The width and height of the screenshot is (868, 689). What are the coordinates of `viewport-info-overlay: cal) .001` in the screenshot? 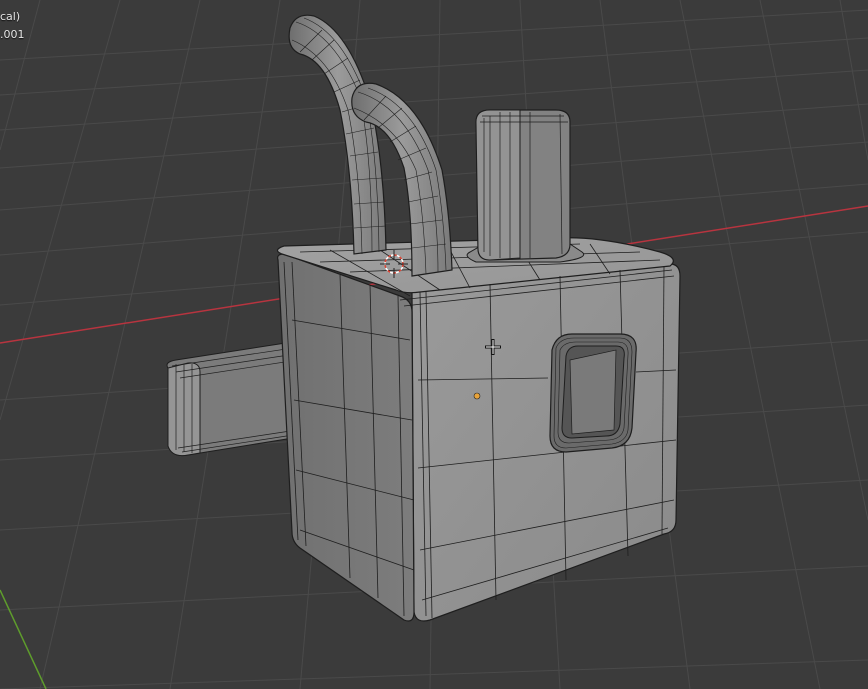 It's located at (12, 26).